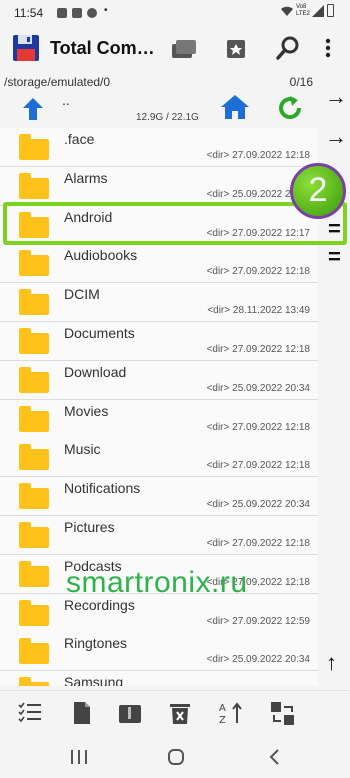 This screenshot has width=350, height=778. What do you see at coordinates (167, 117) in the screenshot?
I see `storage-space: 12.9G / 22.1G` at bounding box center [167, 117].